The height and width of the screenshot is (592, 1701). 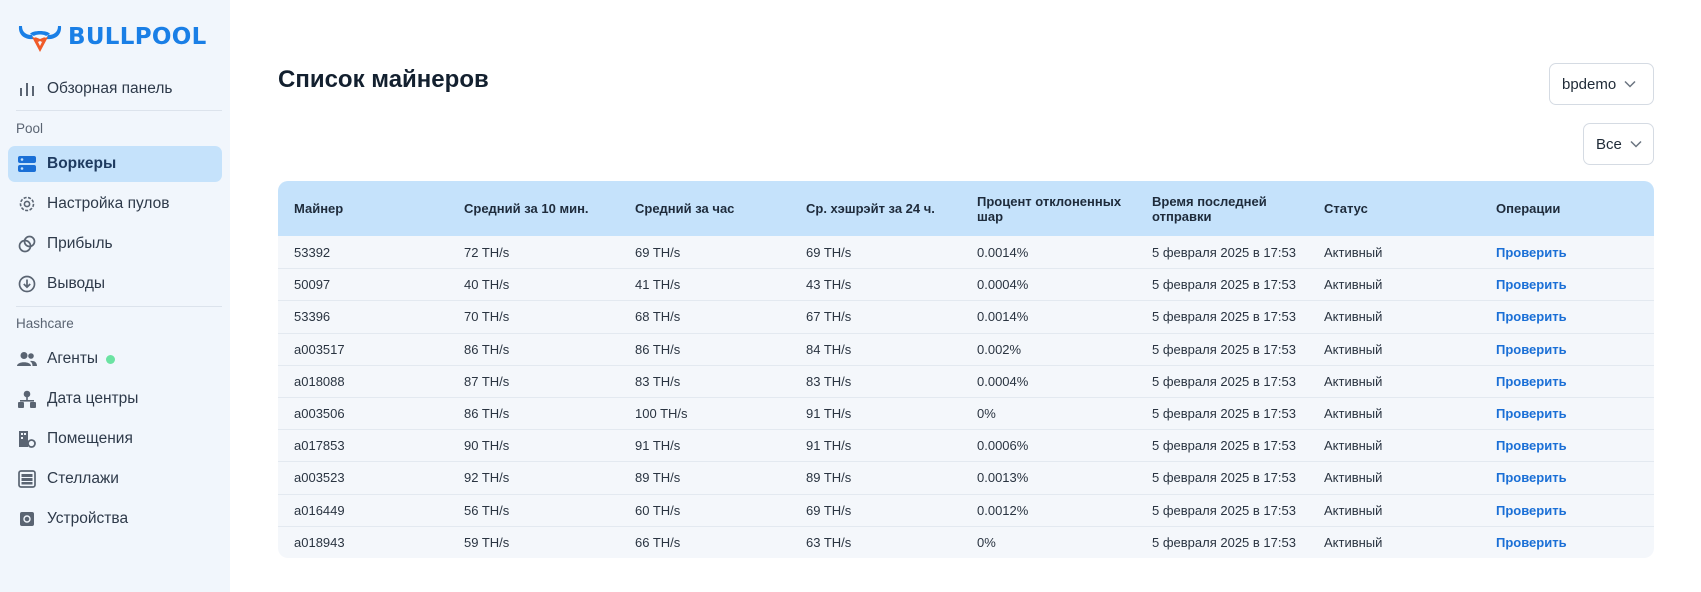 I want to click on avg-10min-cell: 72 TH/s, so click(x=487, y=252).